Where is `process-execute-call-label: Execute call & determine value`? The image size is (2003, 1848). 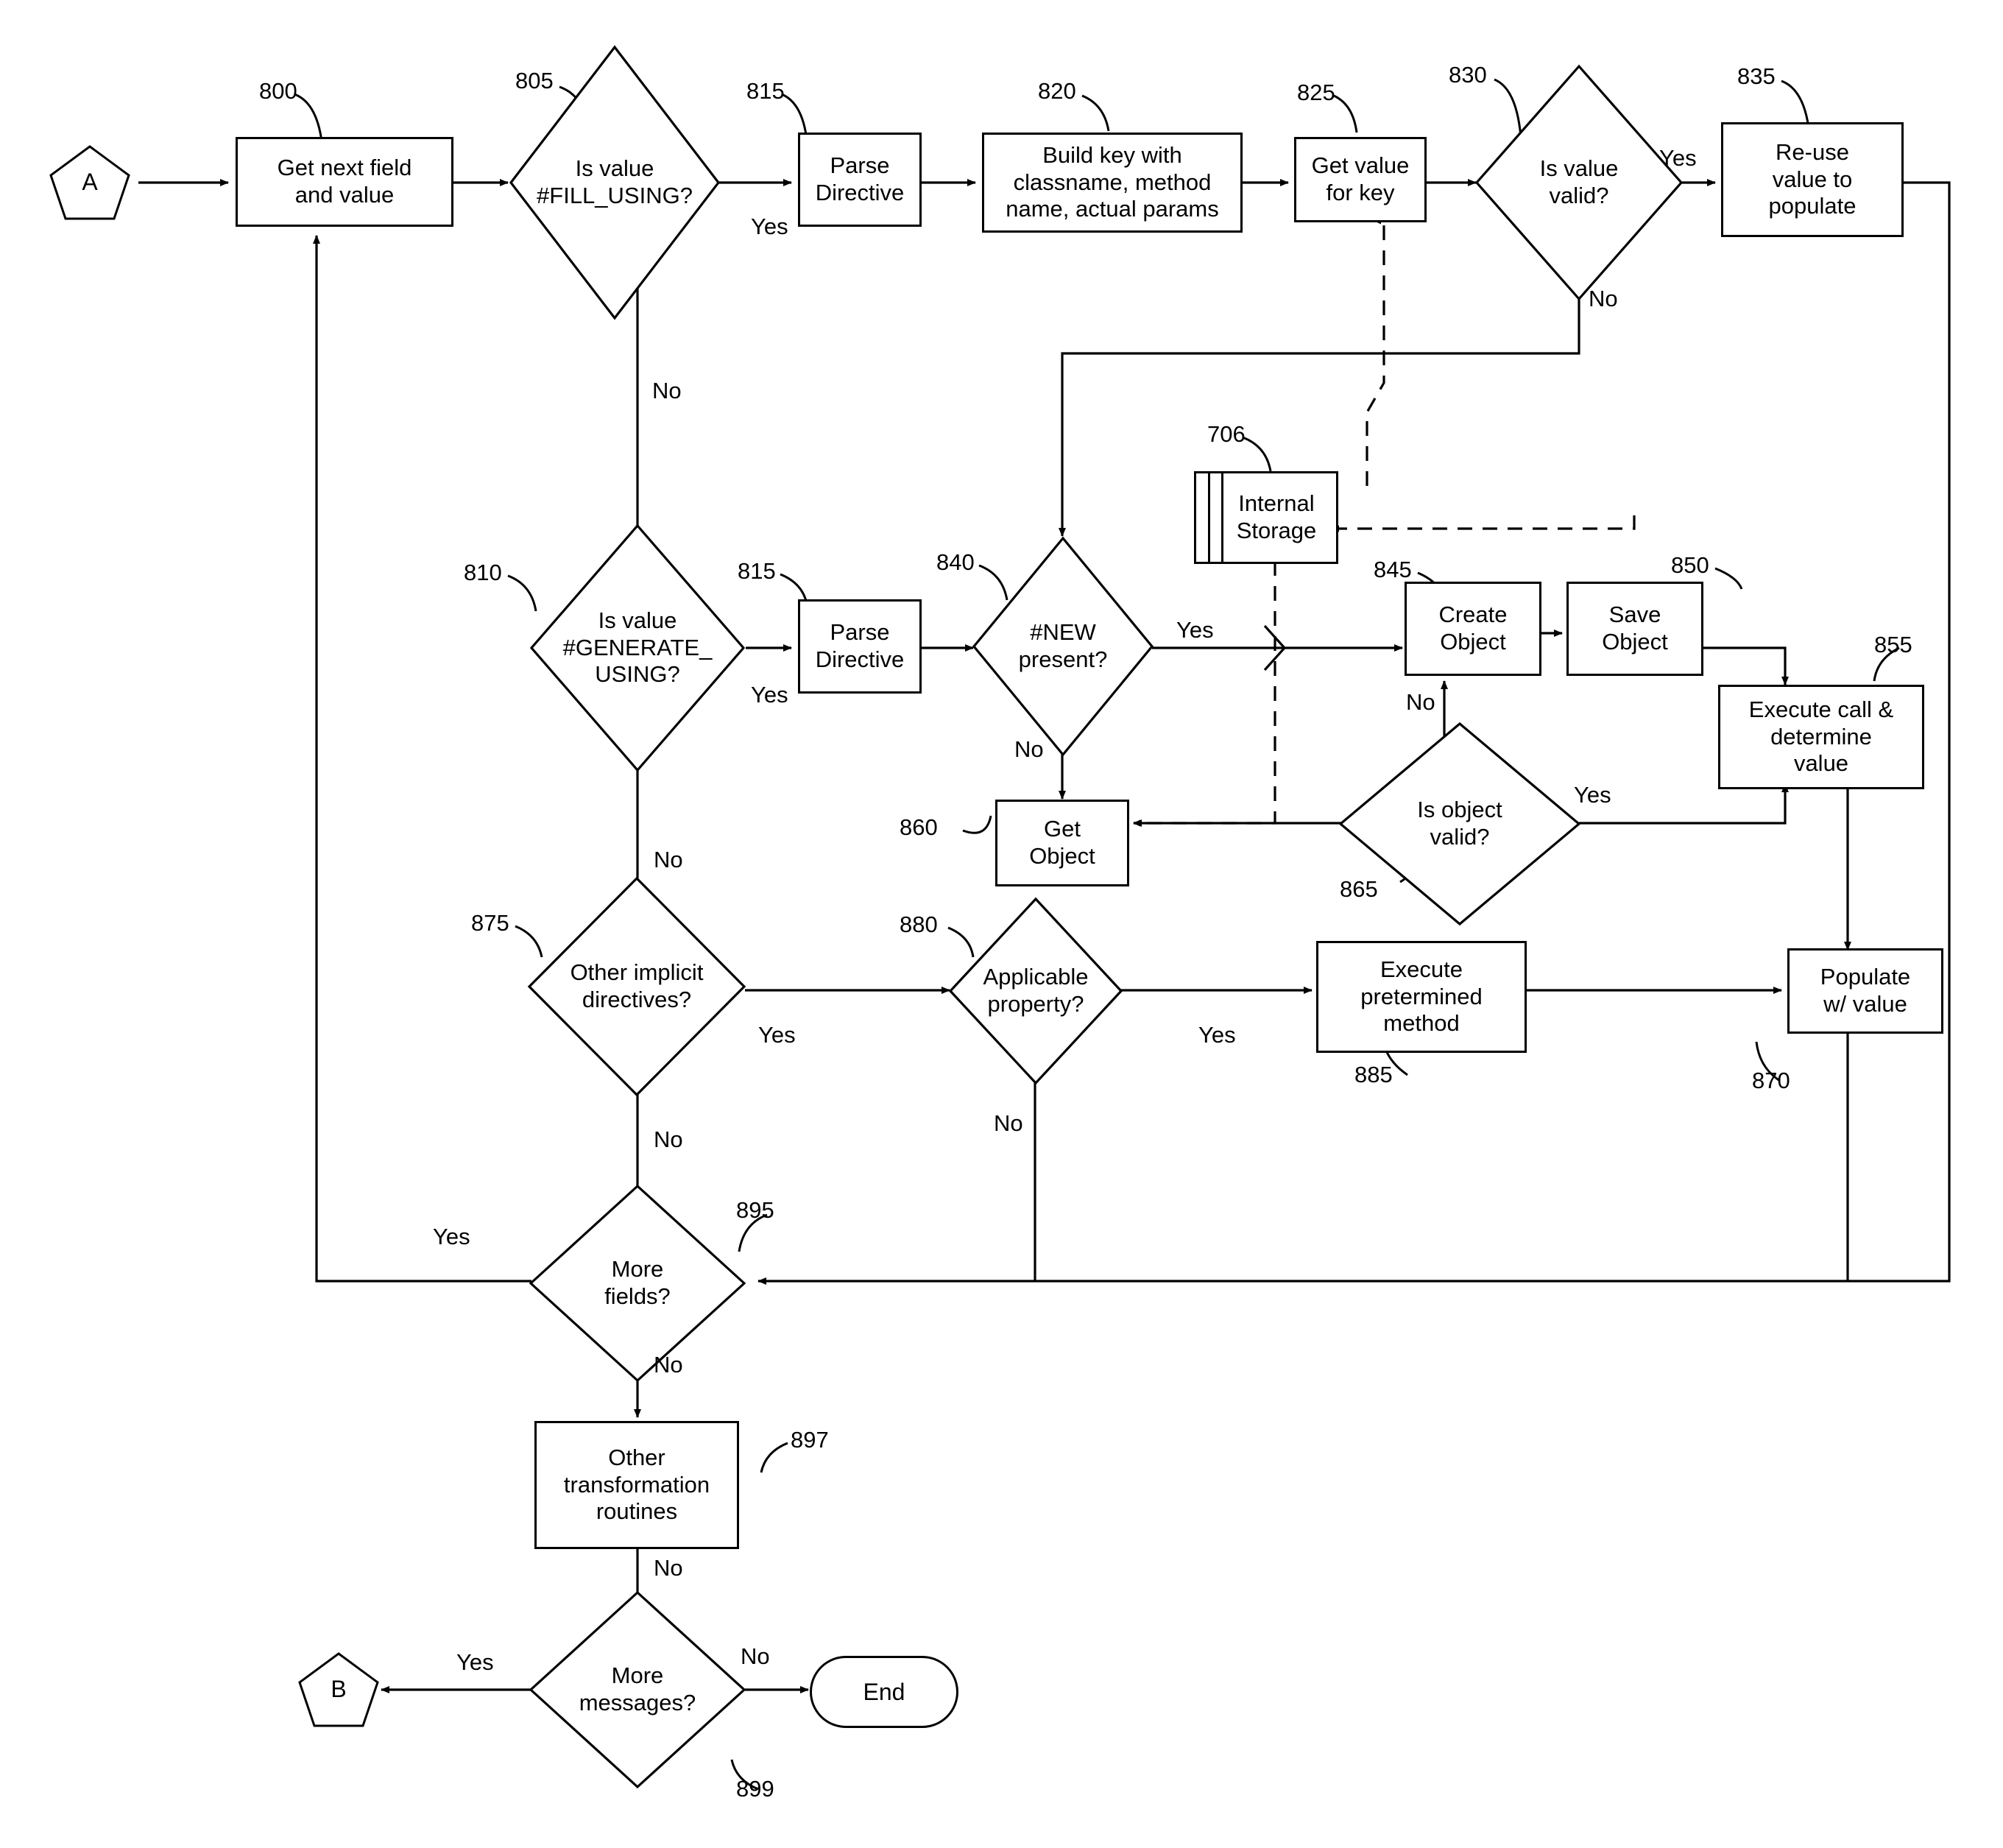
process-execute-call-label: Execute call & determine value is located at coordinates (1821, 736).